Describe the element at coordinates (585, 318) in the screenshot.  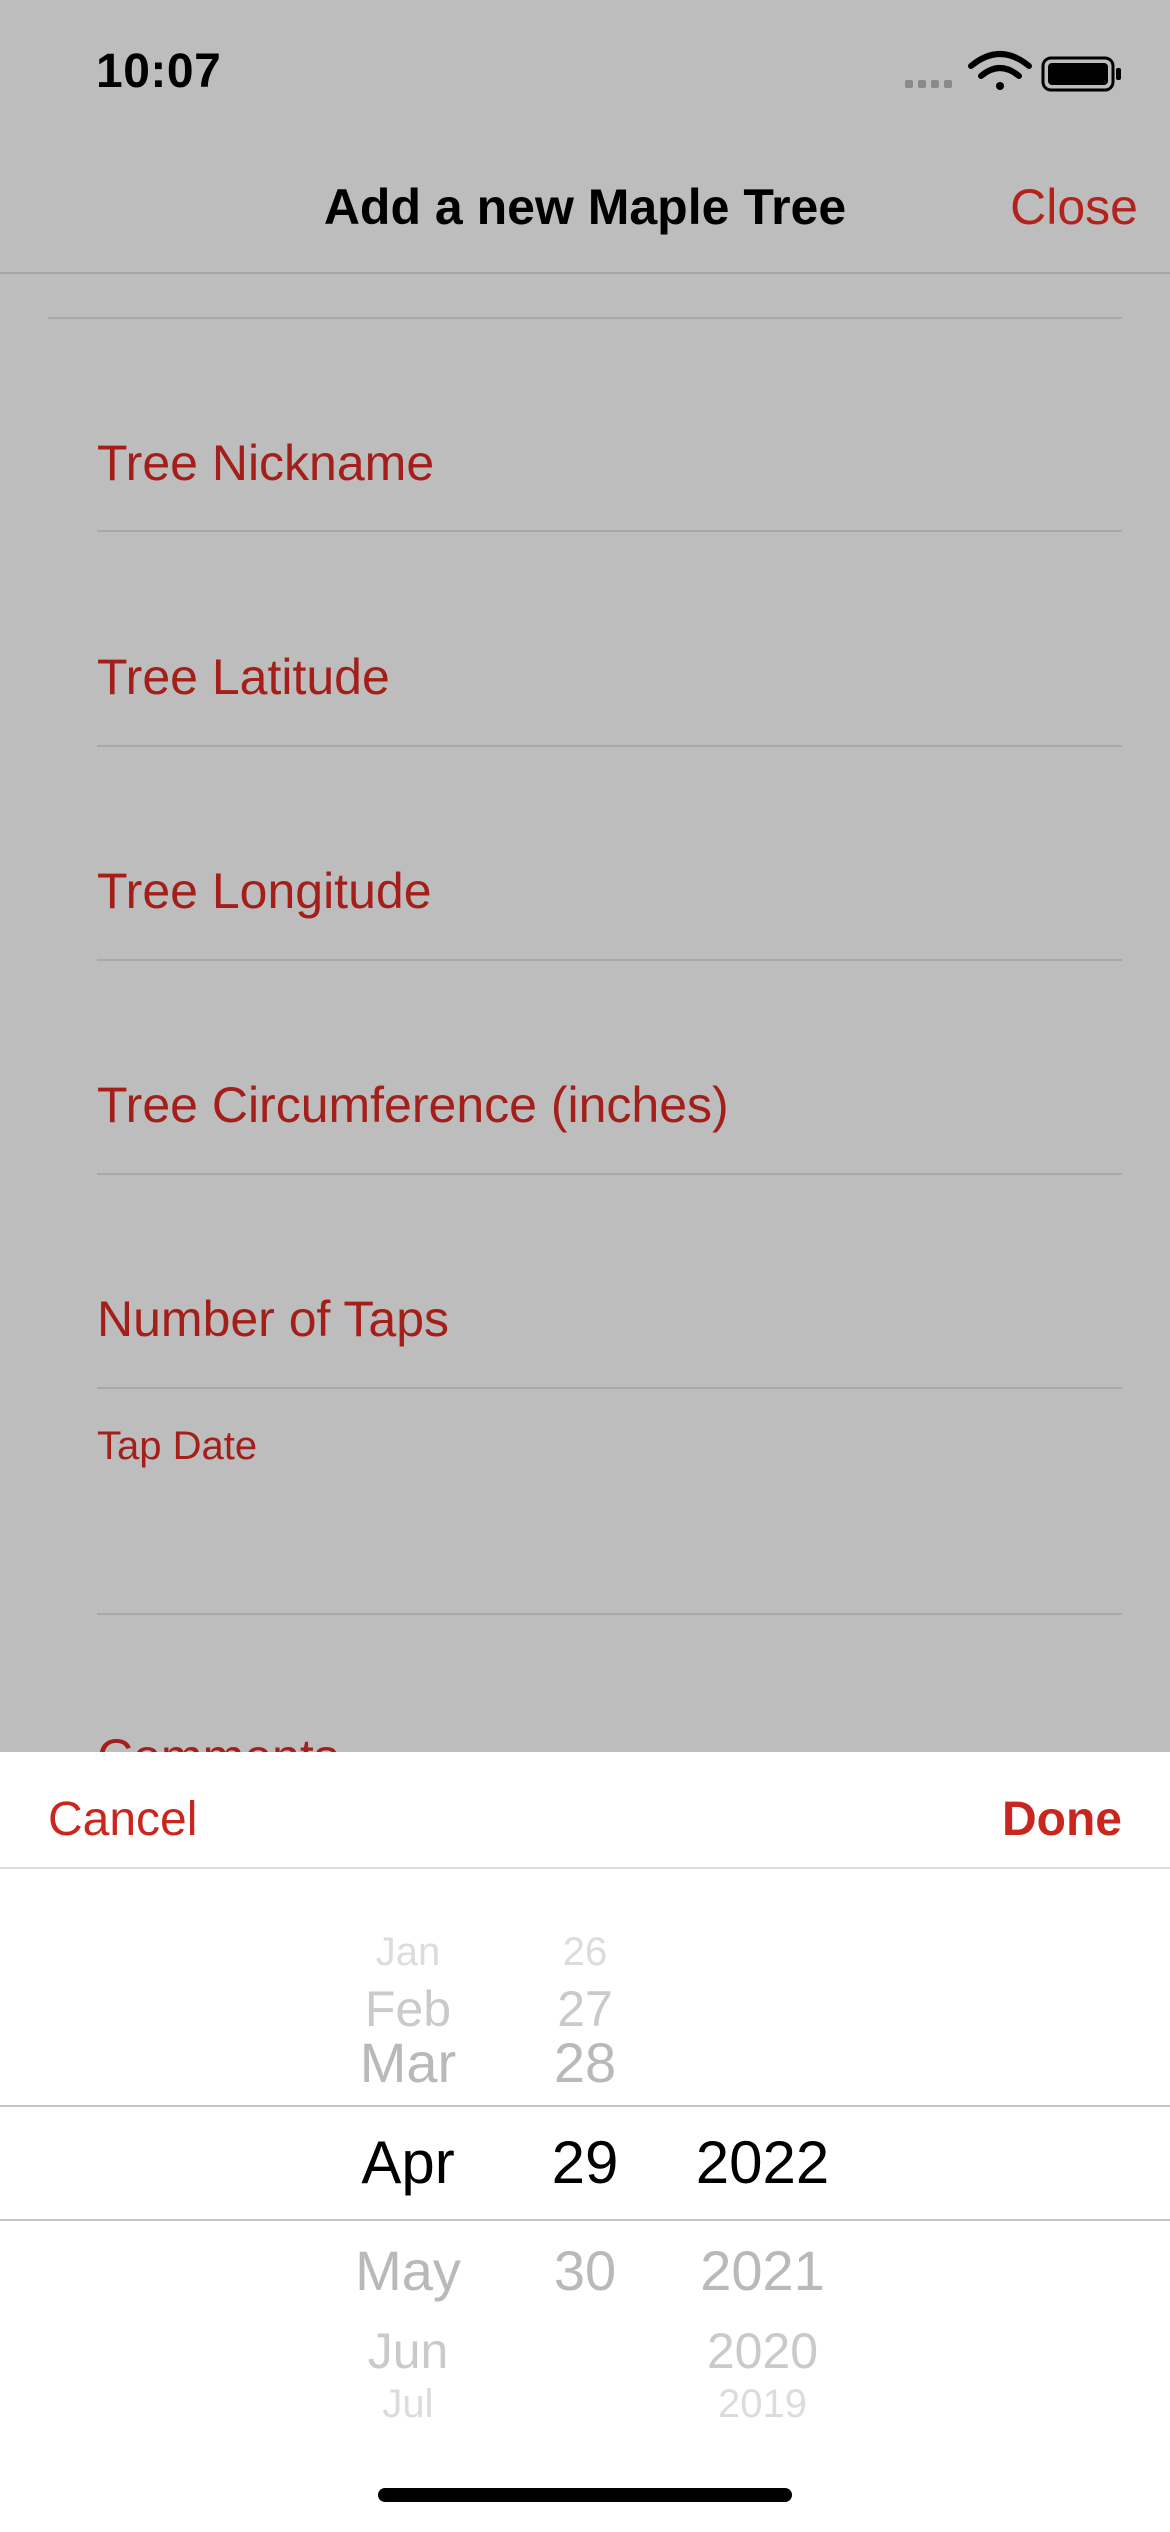
I see `form-top-divider` at that location.